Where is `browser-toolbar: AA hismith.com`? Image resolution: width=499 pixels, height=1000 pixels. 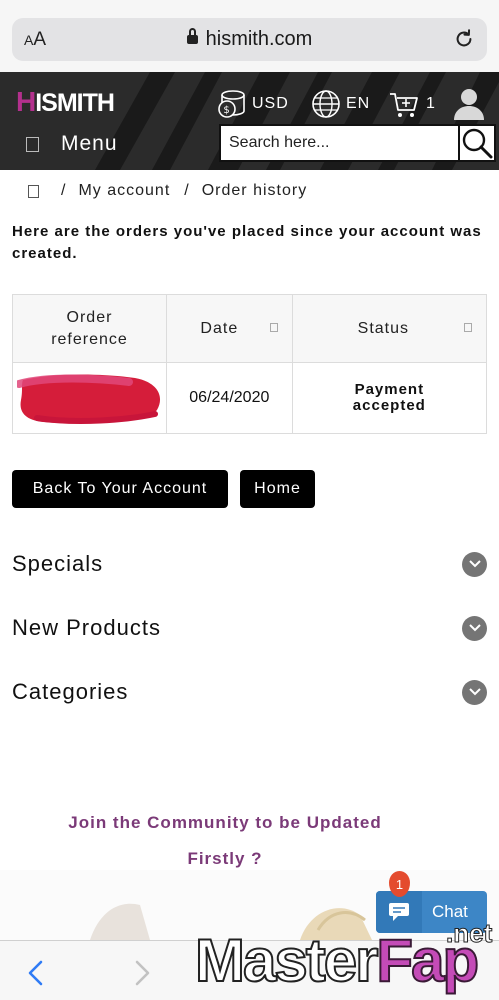
browser-toolbar: AA hismith.com is located at coordinates (249, 36).